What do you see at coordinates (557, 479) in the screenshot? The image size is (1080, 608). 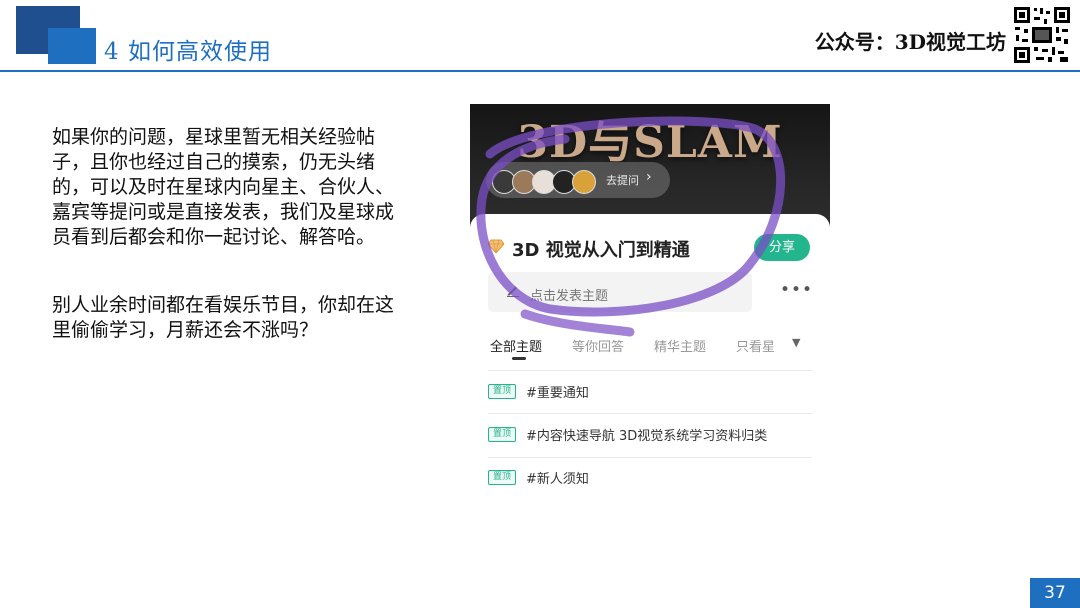 I see `pinned-topic-title: #新人须知` at bounding box center [557, 479].